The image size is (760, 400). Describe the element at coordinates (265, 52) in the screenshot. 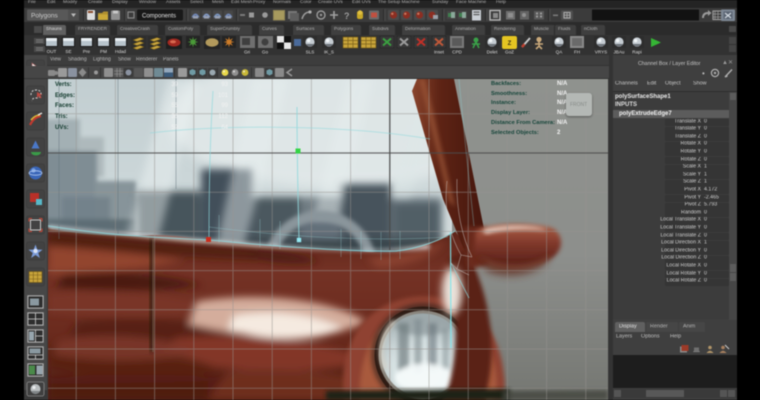

I see `svg-text: Go` at that location.